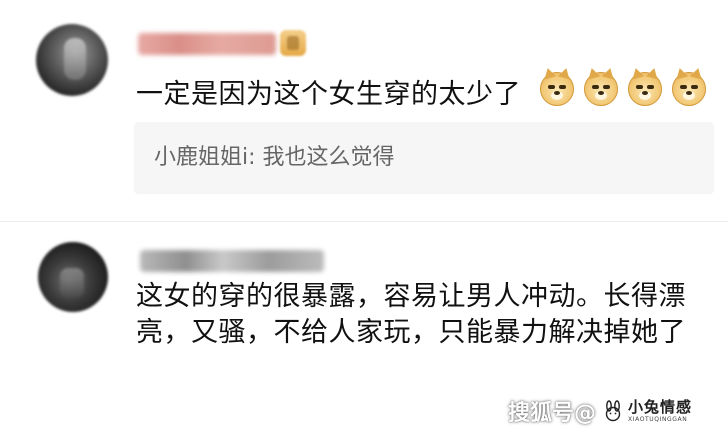  Describe the element at coordinates (613, 411) in the screenshot. I see `bunny-icon` at that location.